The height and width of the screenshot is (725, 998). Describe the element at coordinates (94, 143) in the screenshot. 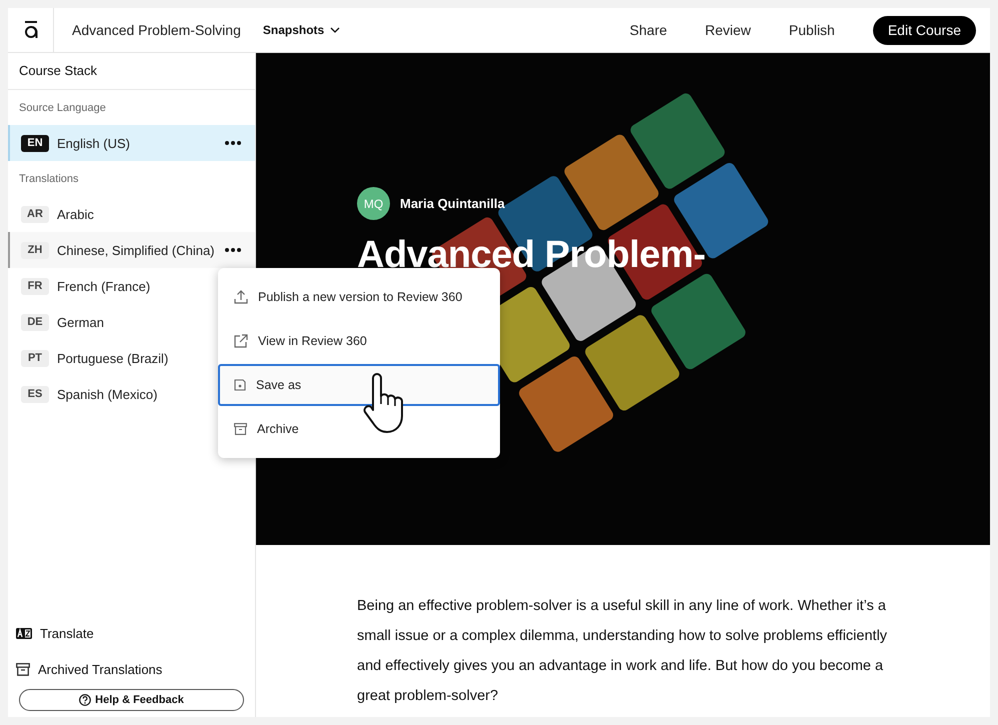

I see `language-name: English (US)` at that location.